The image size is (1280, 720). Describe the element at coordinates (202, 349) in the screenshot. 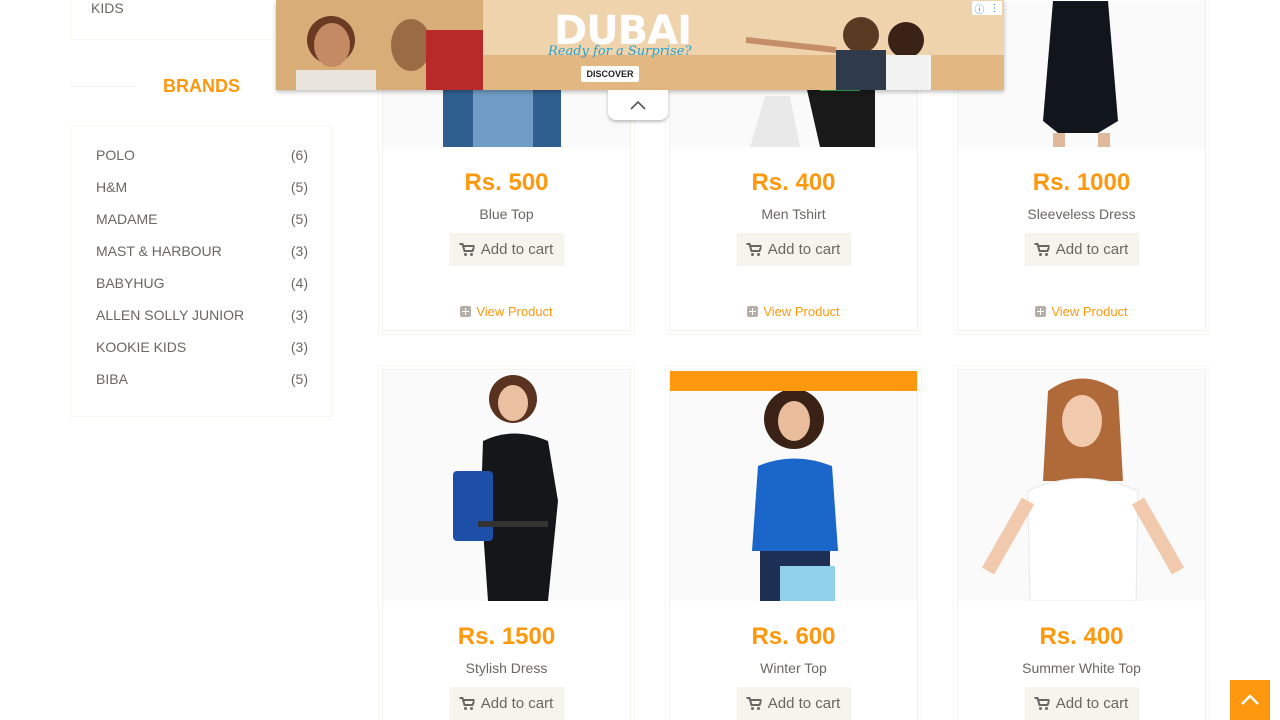

I see `brand-item: KOOKIE KIDS (3)` at that location.